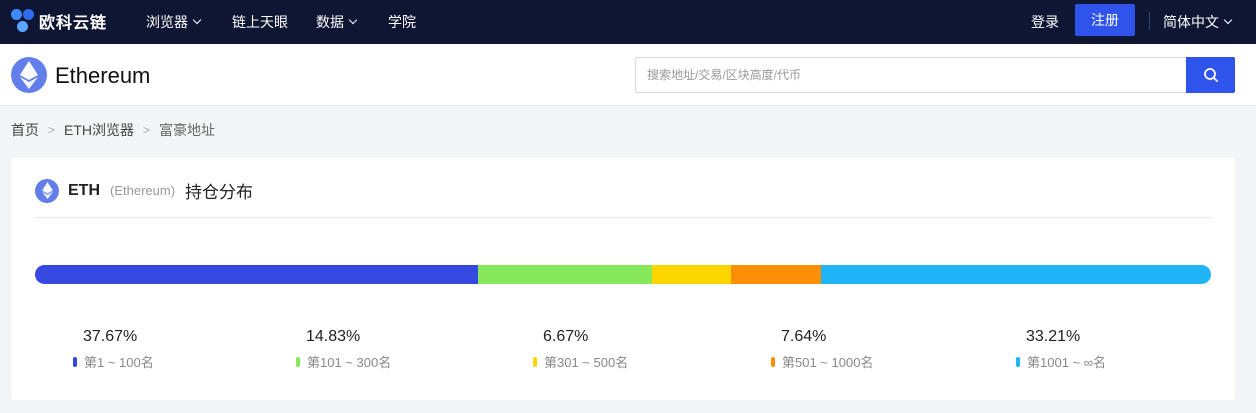 The image size is (1256, 413). What do you see at coordinates (828, 362) in the screenshot?
I see `legend-range-label: 第501 ~ 1000名` at bounding box center [828, 362].